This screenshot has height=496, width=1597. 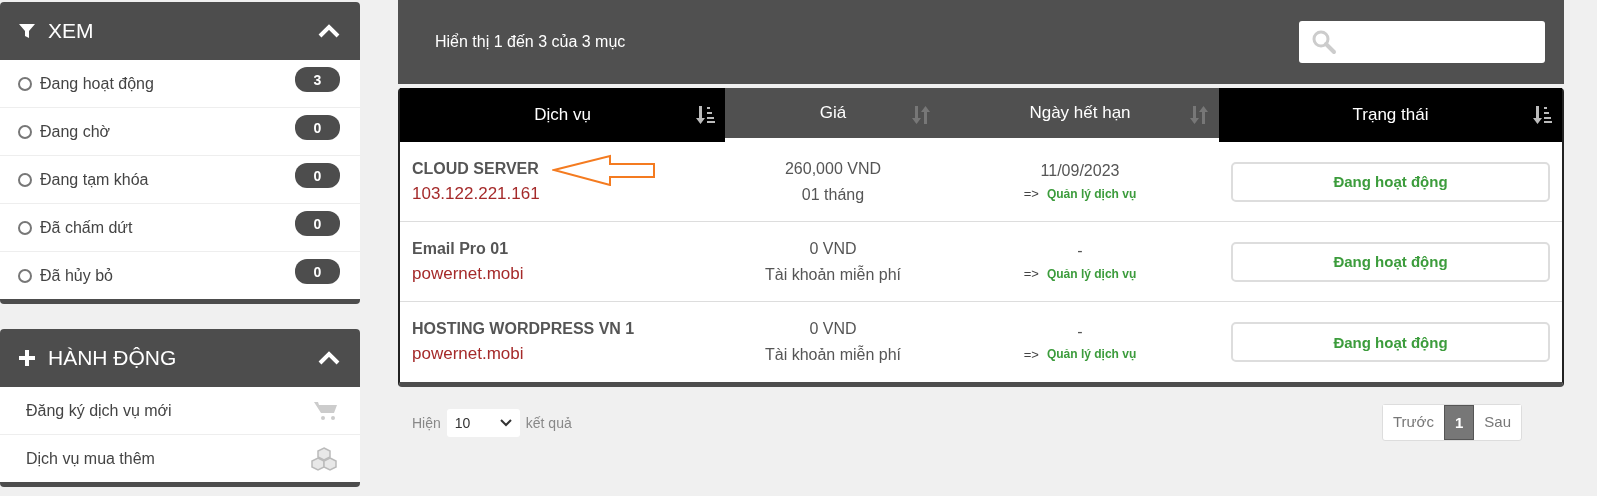 What do you see at coordinates (562, 115) in the screenshot?
I see `column-header: Dịch vụ` at bounding box center [562, 115].